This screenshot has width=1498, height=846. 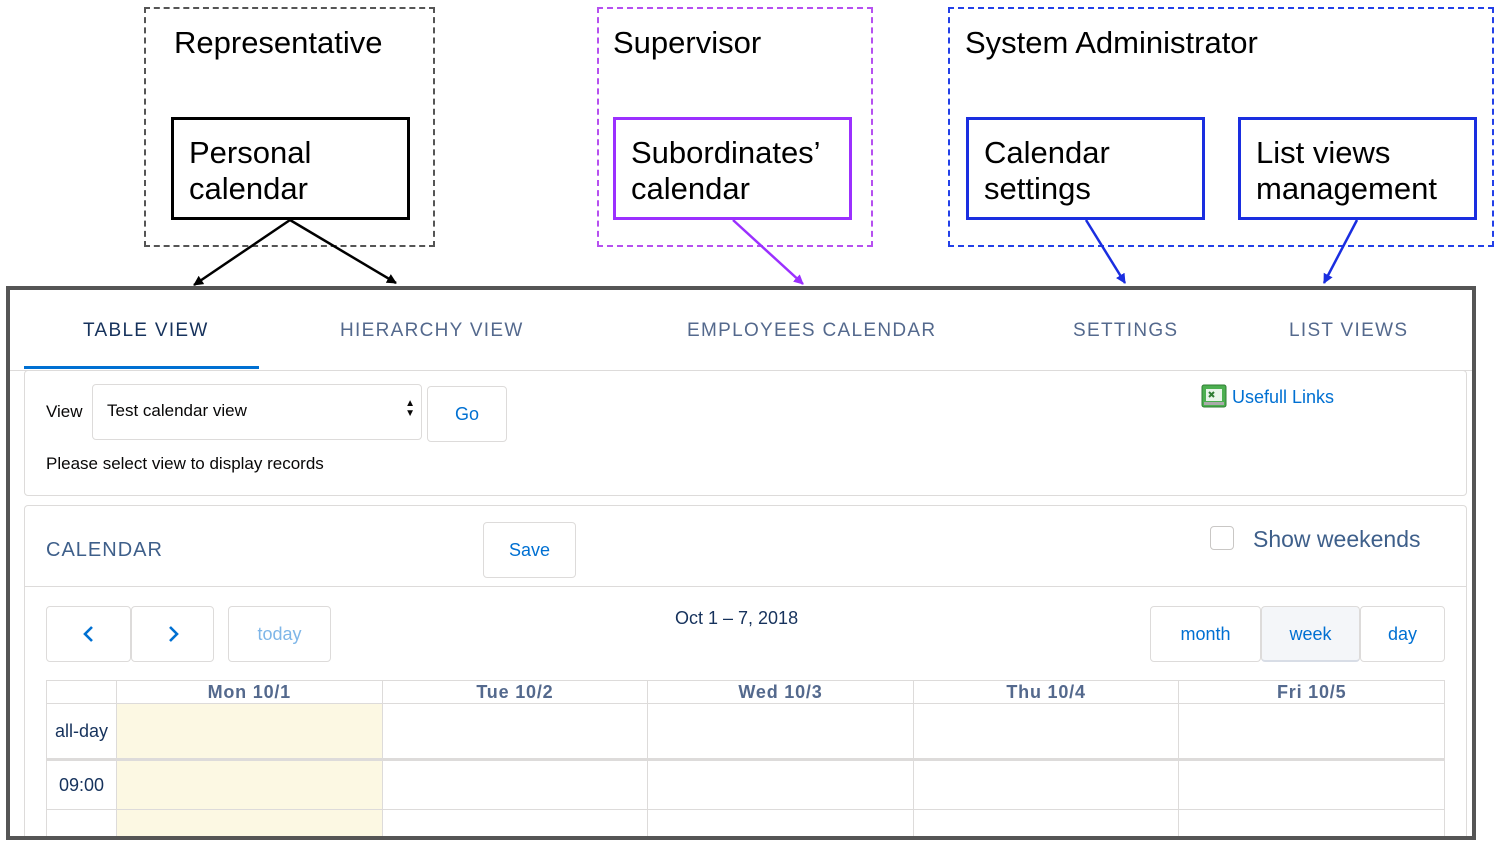 I want to click on day-header: Tue 10/2, so click(x=515, y=692).